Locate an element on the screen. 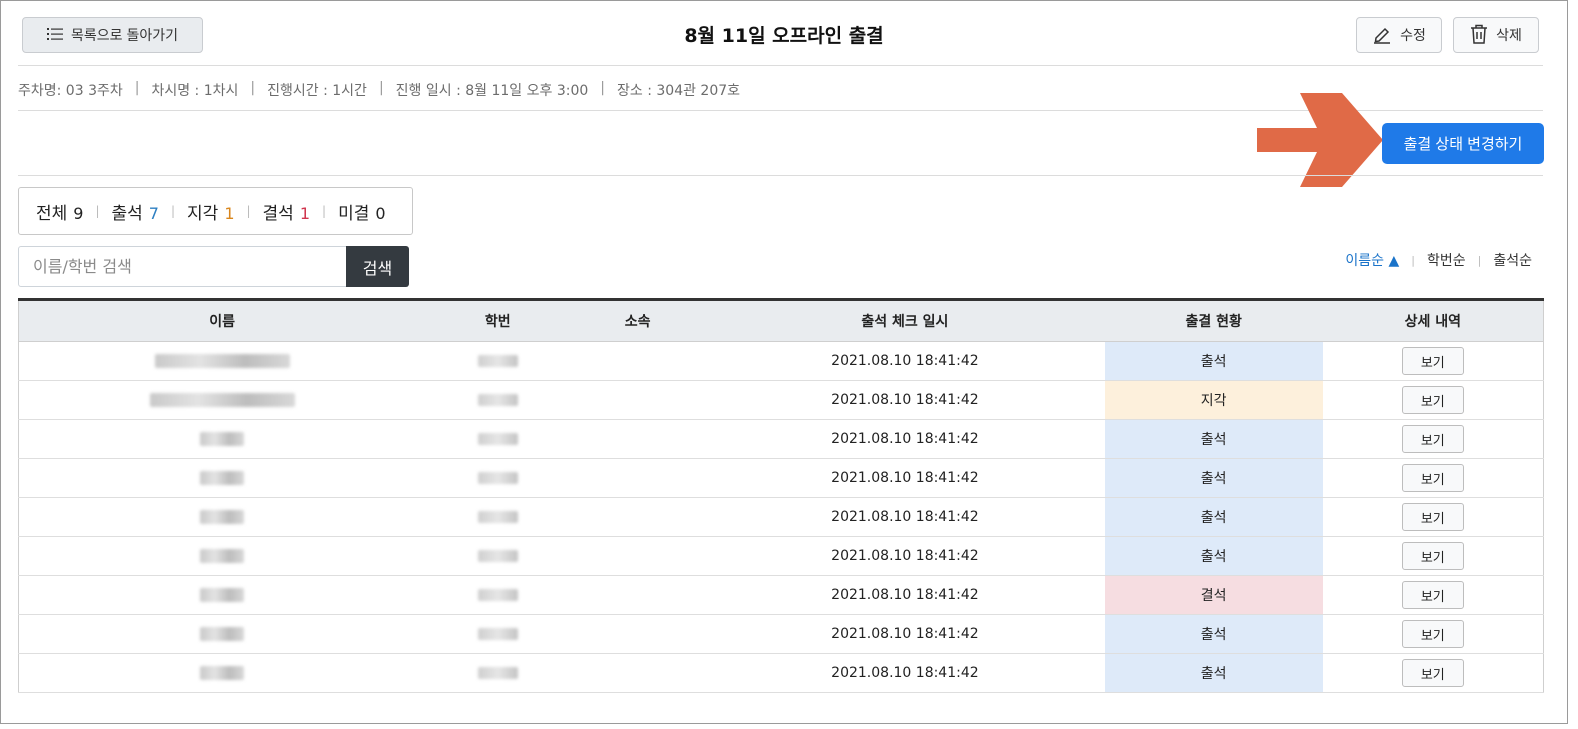 The height and width of the screenshot is (729, 1578). count-label: 미결 is located at coordinates (354, 213).